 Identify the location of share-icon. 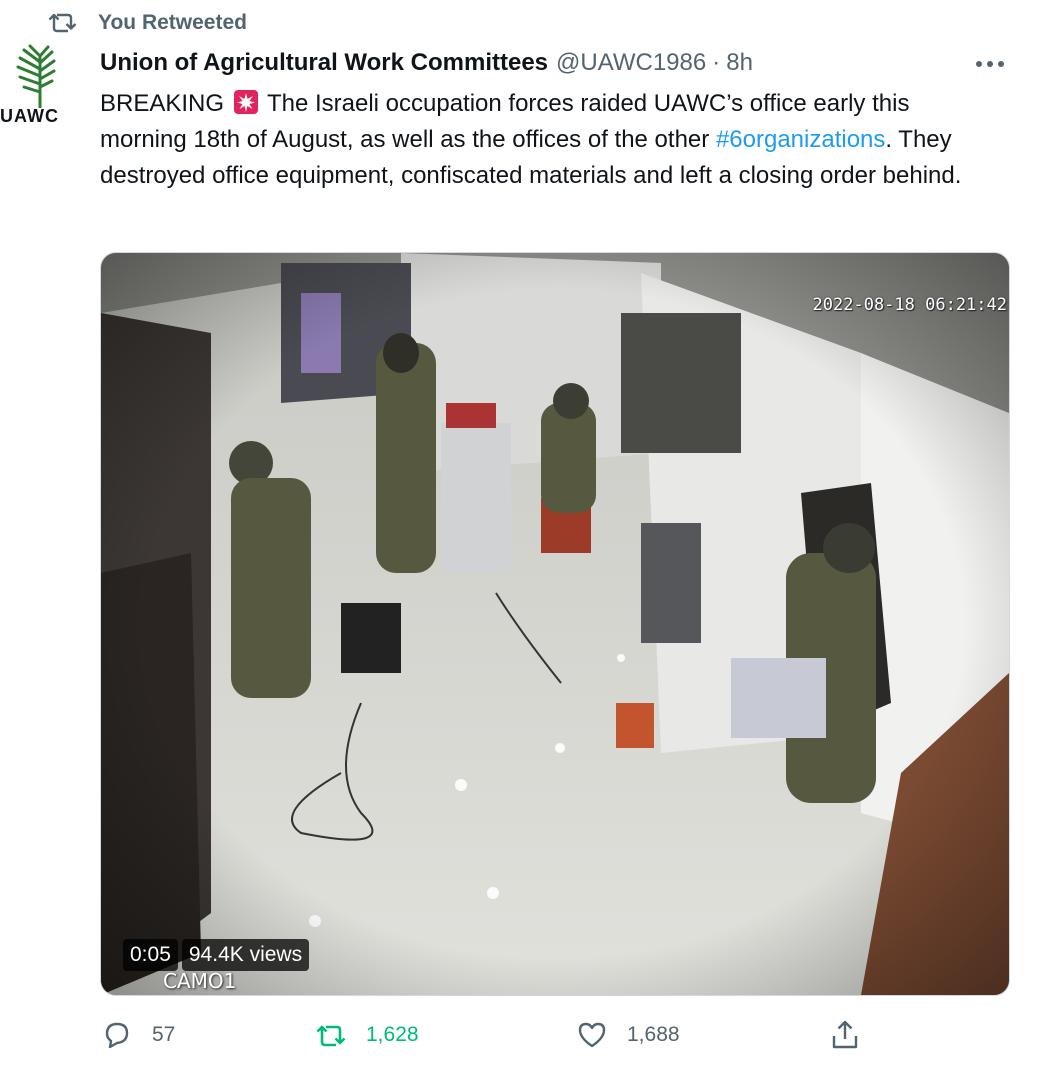
(845, 1034).